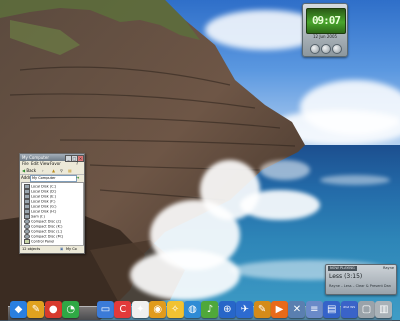 The height and width of the screenshot is (321, 400). I want to click on now-playing-badge: NOW PLAYING, so click(342, 268).